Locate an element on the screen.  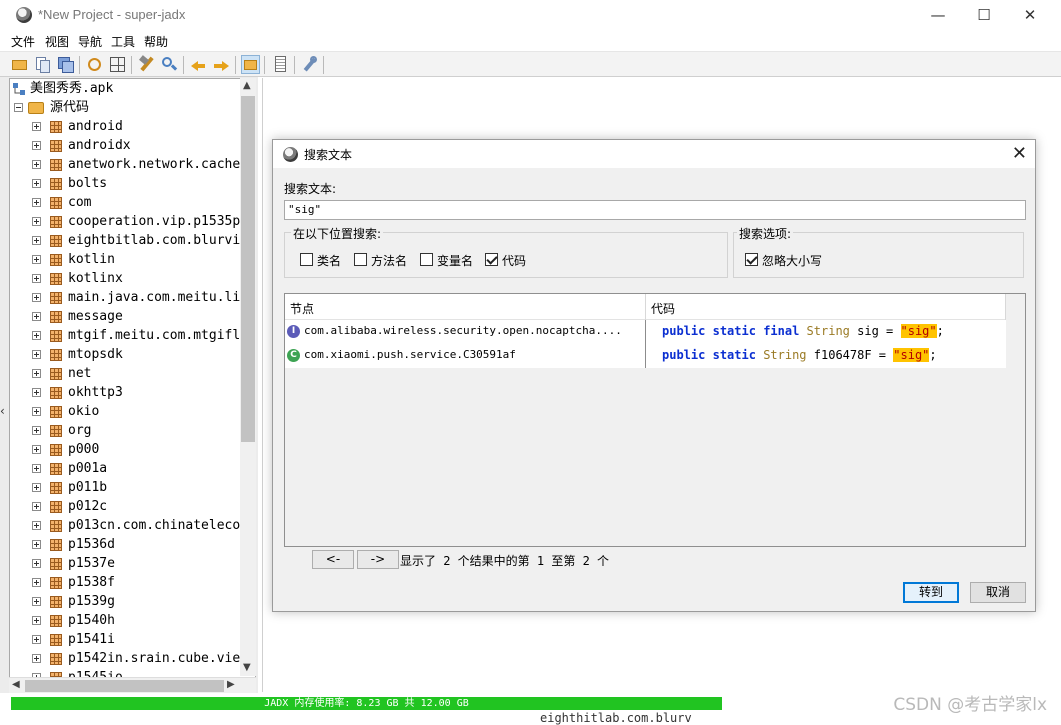
menu-help: 帮助 is located at coordinates (156, 41).